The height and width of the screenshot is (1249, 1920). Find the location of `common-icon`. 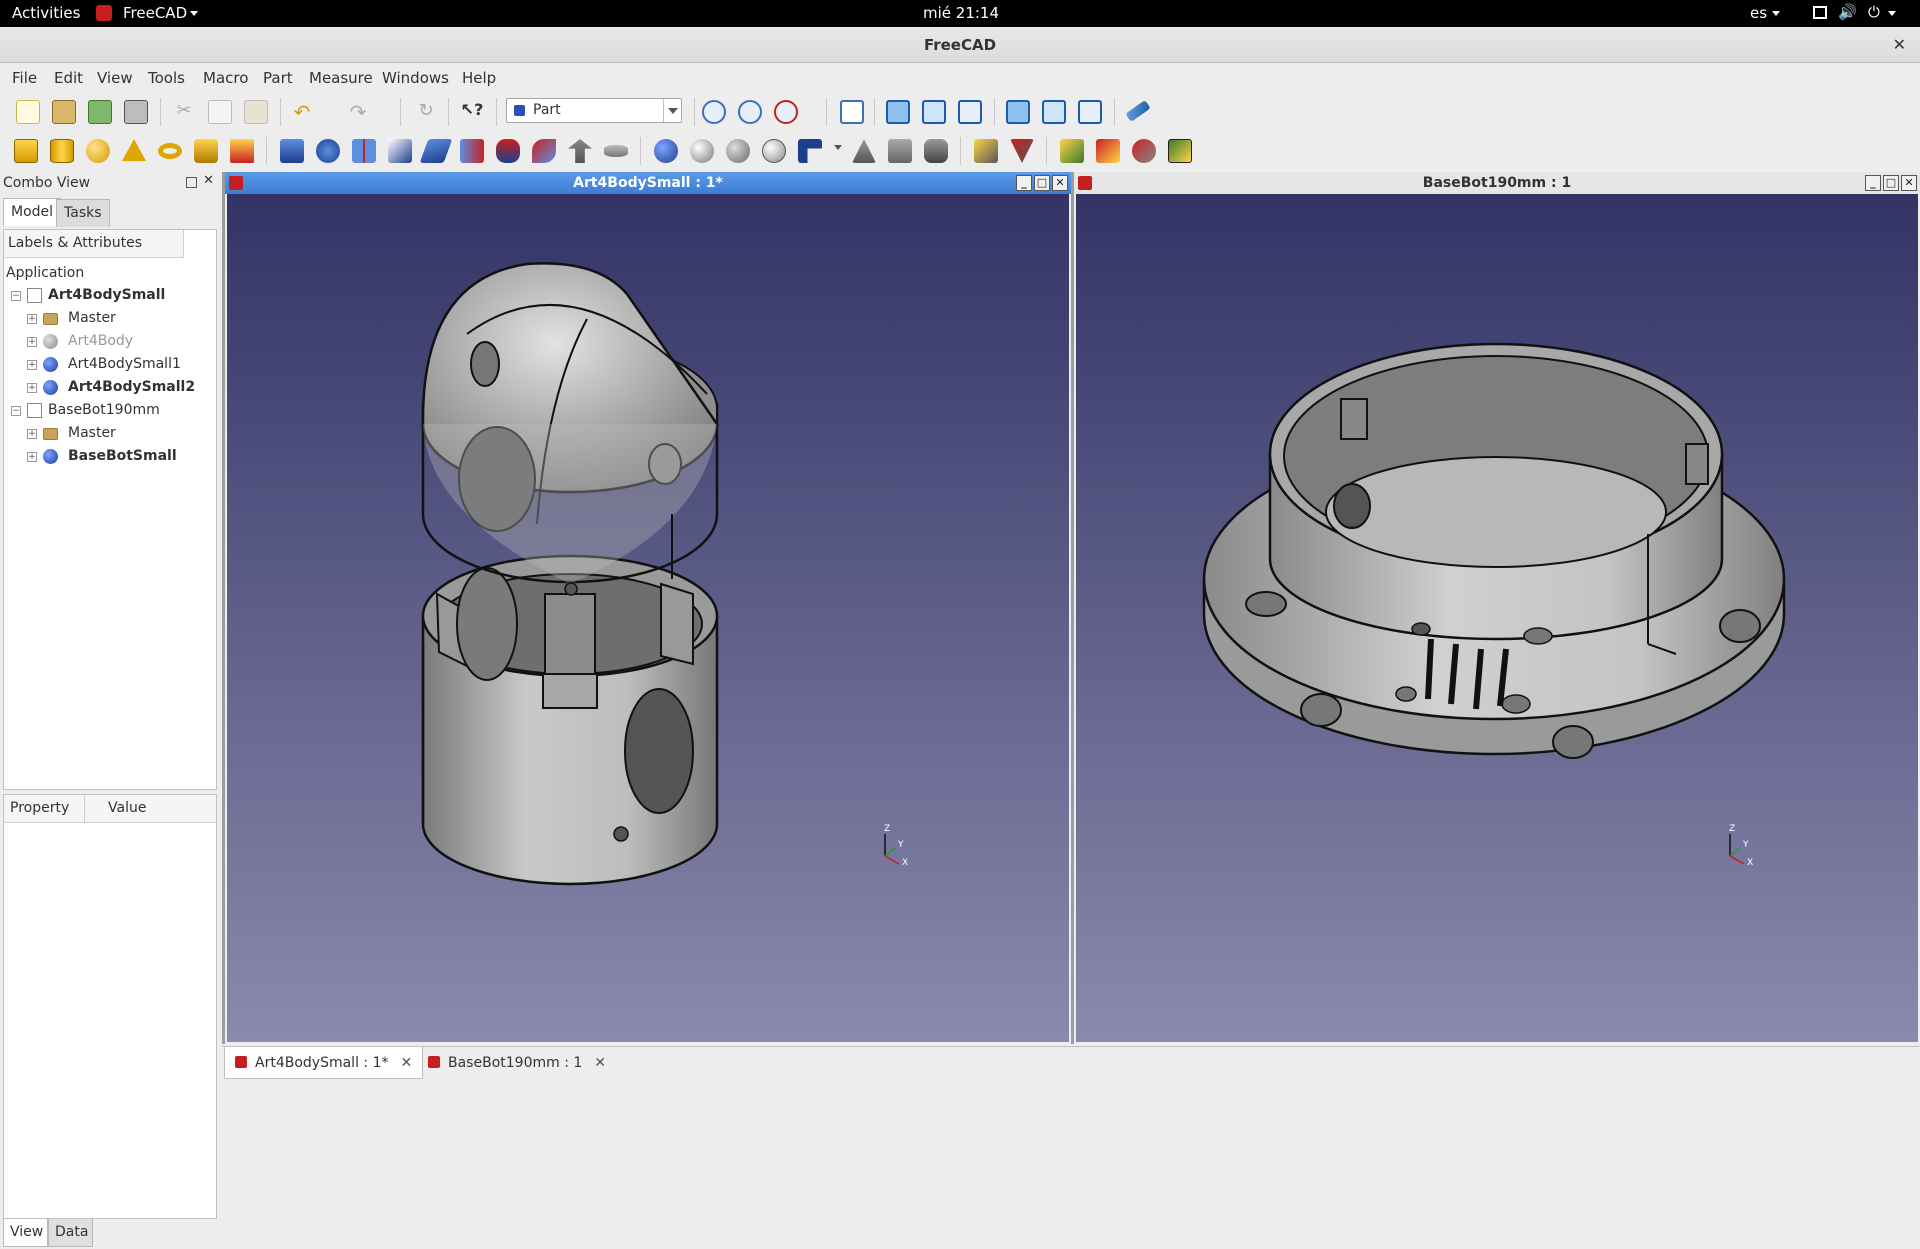

common-icon is located at coordinates (774, 151).